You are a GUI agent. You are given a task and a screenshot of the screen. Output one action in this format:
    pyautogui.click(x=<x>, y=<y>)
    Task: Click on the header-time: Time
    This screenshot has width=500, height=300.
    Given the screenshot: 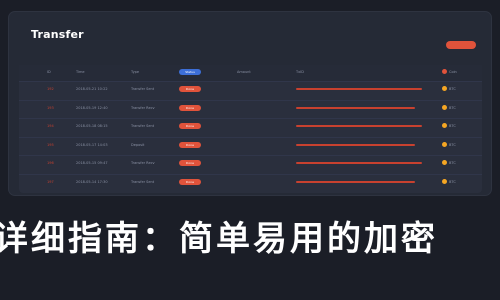 What is the action you would take?
    pyautogui.click(x=80, y=72)
    